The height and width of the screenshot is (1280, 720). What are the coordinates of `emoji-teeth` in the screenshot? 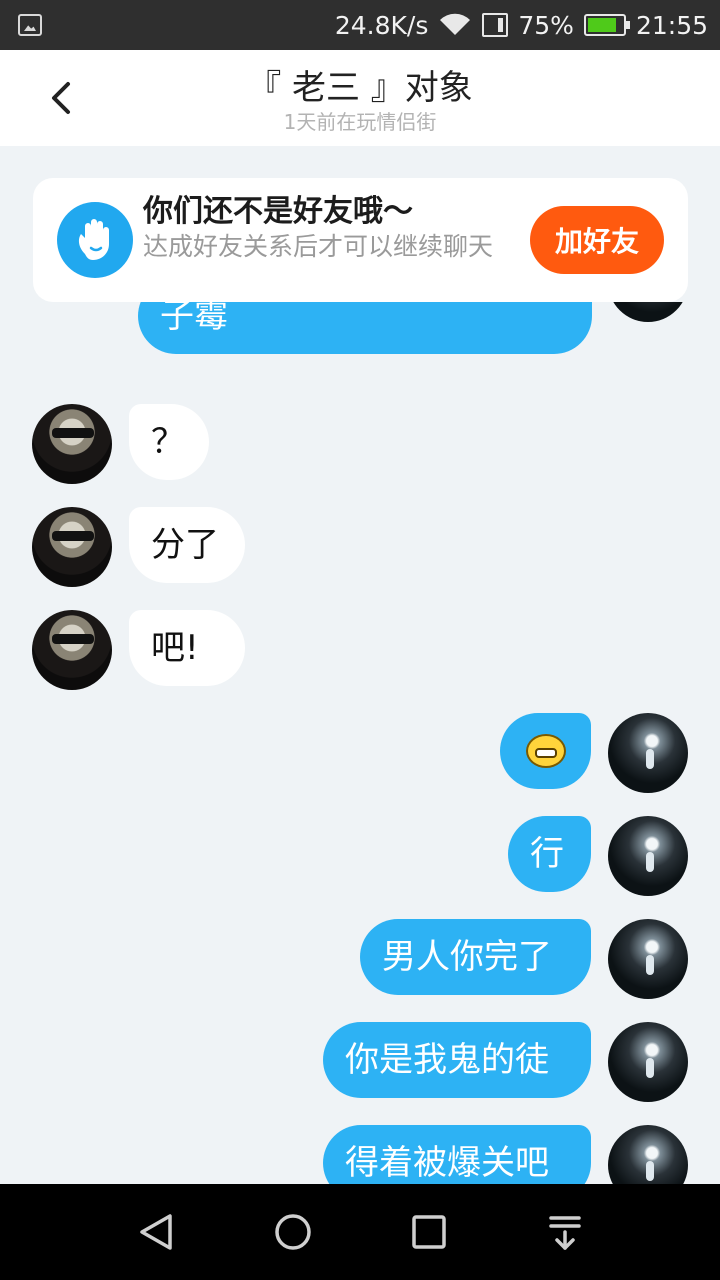 It's located at (545, 753).